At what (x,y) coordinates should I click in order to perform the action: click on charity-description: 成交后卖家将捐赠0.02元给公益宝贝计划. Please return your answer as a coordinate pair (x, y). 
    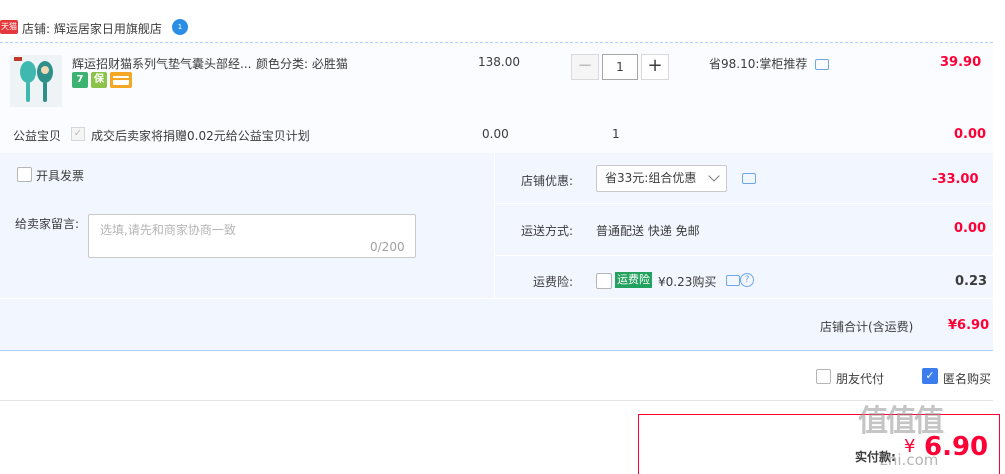
    Looking at the image, I should click on (200, 136).